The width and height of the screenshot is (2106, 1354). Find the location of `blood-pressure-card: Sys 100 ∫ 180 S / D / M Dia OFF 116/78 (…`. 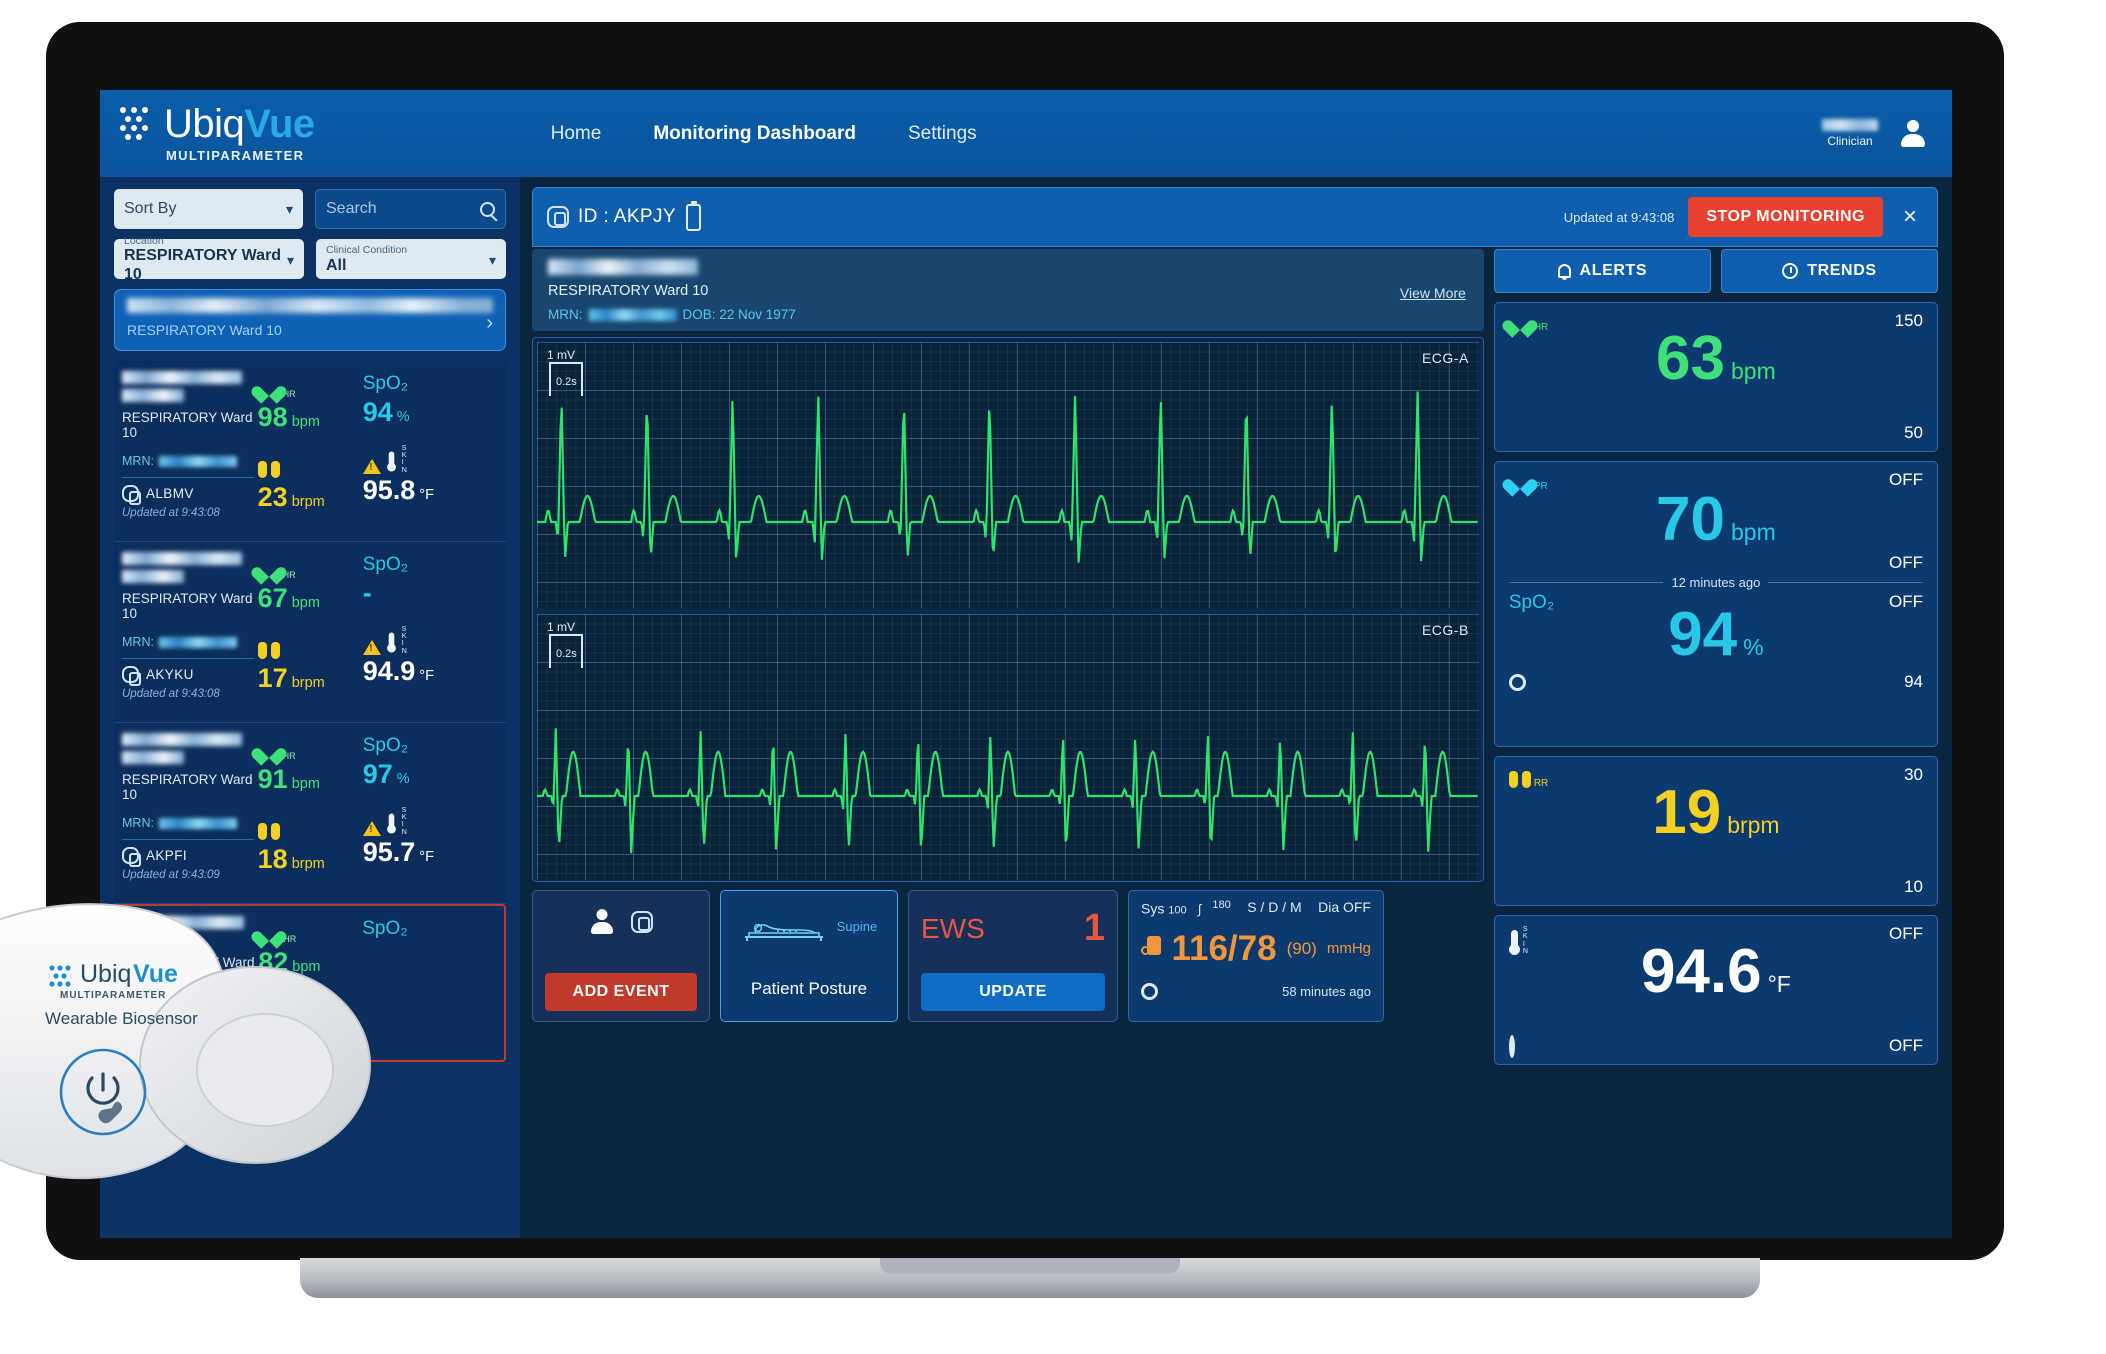

blood-pressure-card: Sys 100 ∫ 180 S / D / M Dia OFF 116/78 (… is located at coordinates (1256, 956).